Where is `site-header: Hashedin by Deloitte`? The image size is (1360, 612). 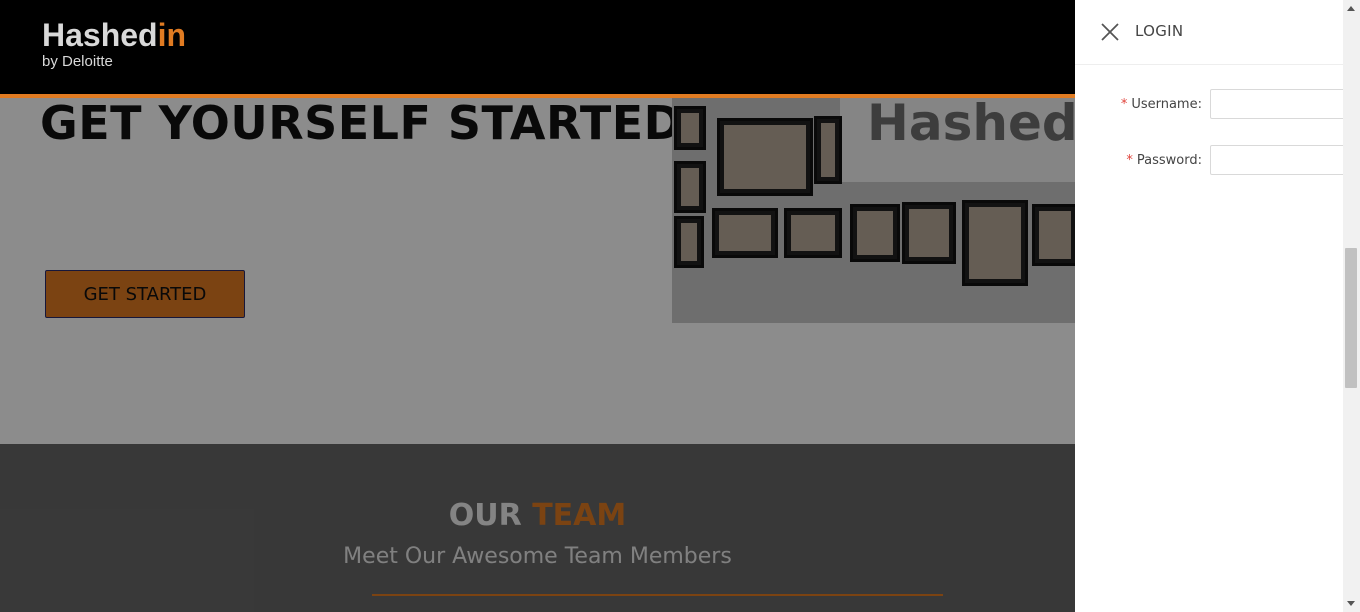 site-header: Hashedin by Deloitte is located at coordinates (537, 47).